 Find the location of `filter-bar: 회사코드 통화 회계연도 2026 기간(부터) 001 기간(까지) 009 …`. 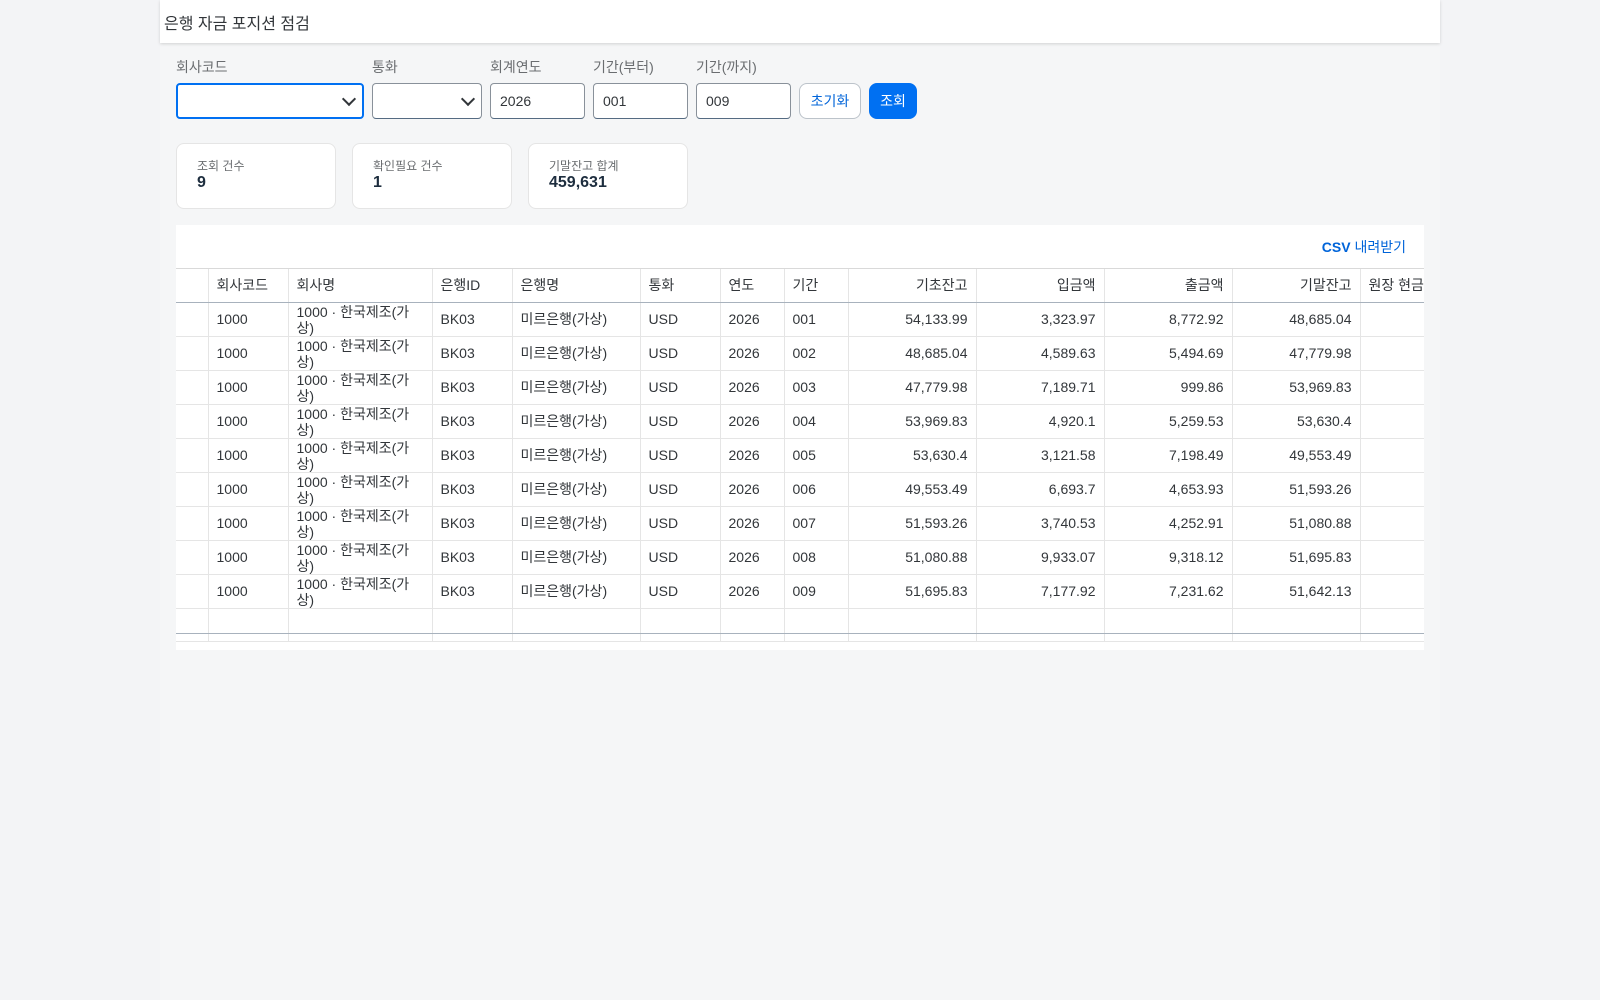

filter-bar: 회사코드 통화 회계연도 2026 기간(부터) 001 기간(까지) 009 … is located at coordinates (550, 88).